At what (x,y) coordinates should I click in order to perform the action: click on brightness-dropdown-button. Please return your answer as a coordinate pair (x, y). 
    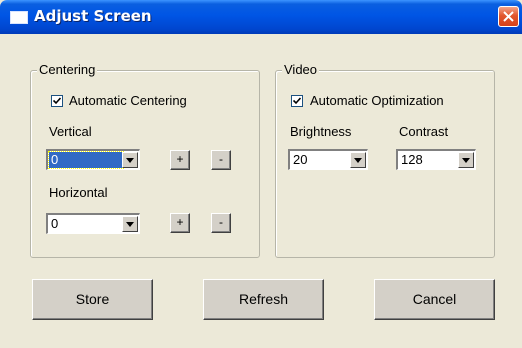
    Looking at the image, I should click on (358, 160).